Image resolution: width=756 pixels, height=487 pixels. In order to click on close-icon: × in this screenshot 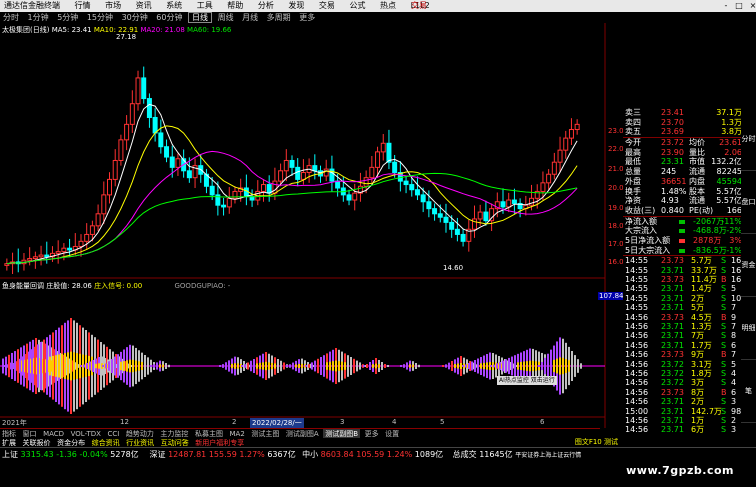, I will do `click(749, 6)`.